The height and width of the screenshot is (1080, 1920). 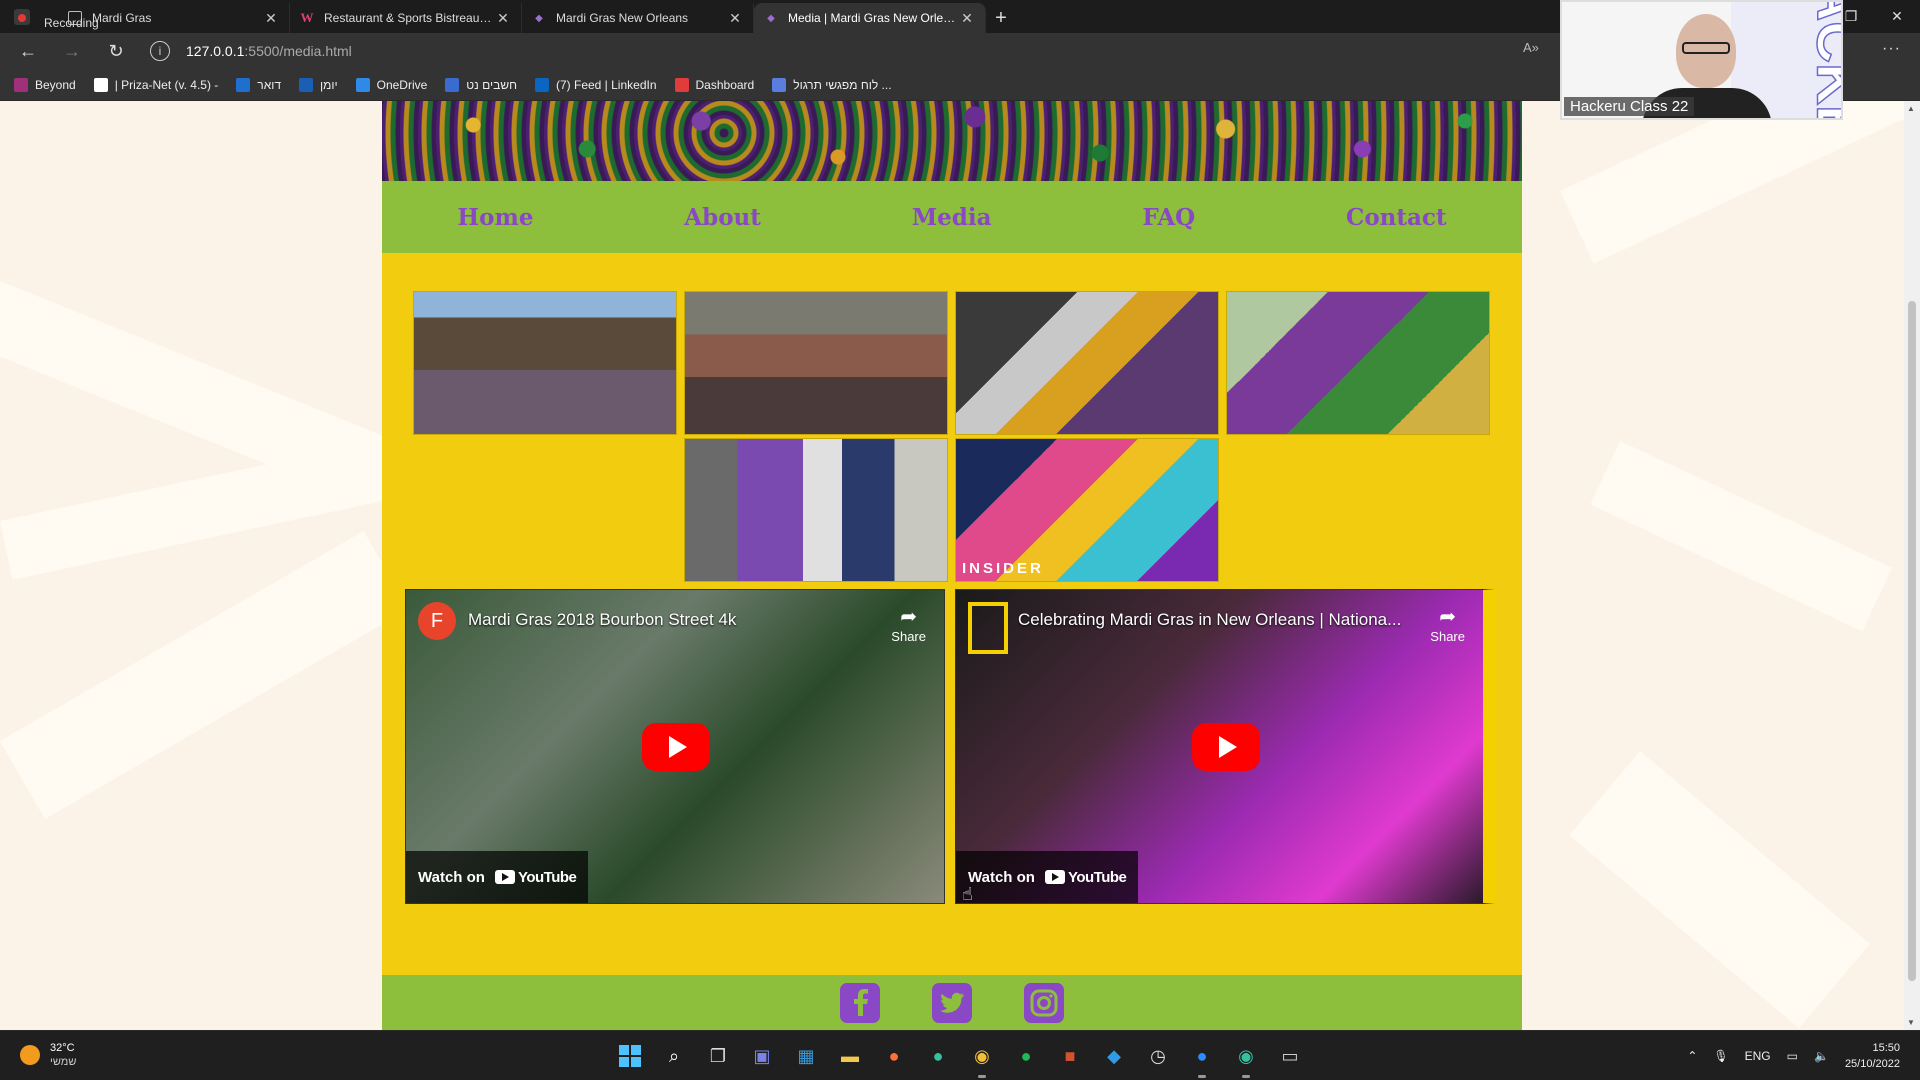 I want to click on read-aloud-icon: A», so click(x=1531, y=47).